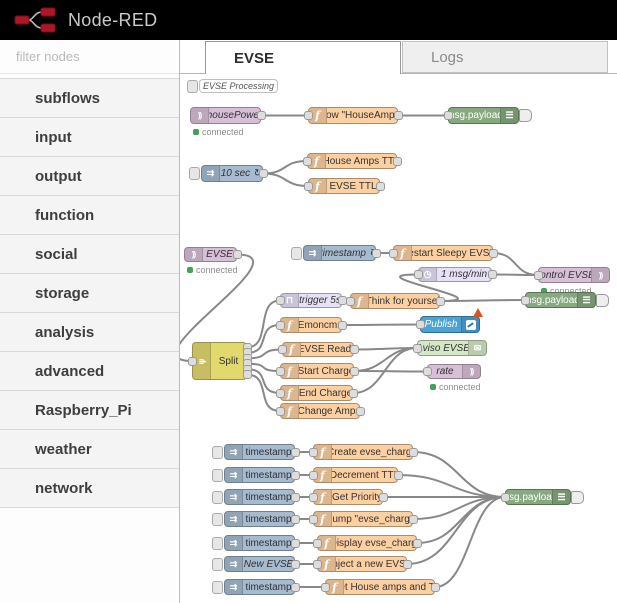  Describe the element at coordinates (443, 253) in the screenshot. I see `node-restart-sleepy: fRestart Sleepy EVSE's` at that location.